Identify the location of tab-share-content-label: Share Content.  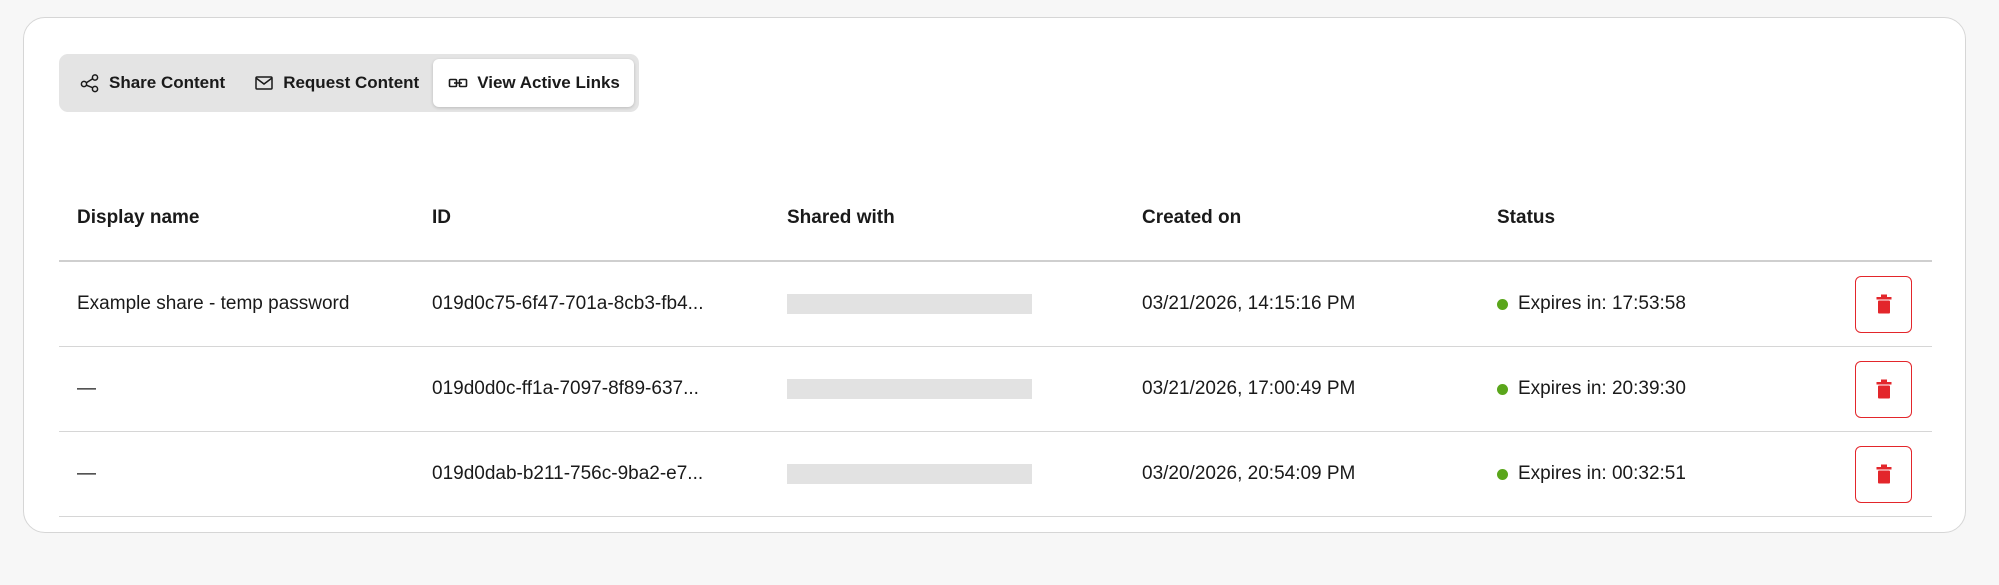
(167, 82).